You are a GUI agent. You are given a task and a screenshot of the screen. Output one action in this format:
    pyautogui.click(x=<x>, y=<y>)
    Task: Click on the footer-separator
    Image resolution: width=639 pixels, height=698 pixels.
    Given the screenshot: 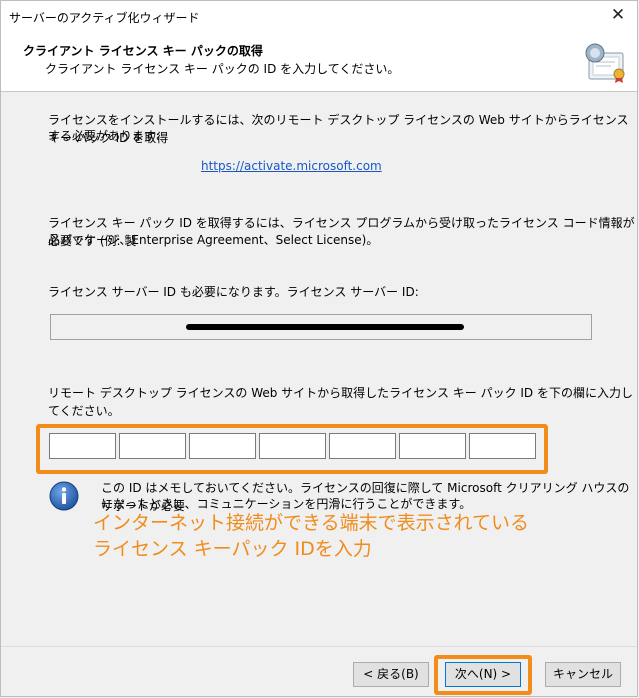 What is the action you would take?
    pyautogui.click(x=319, y=646)
    